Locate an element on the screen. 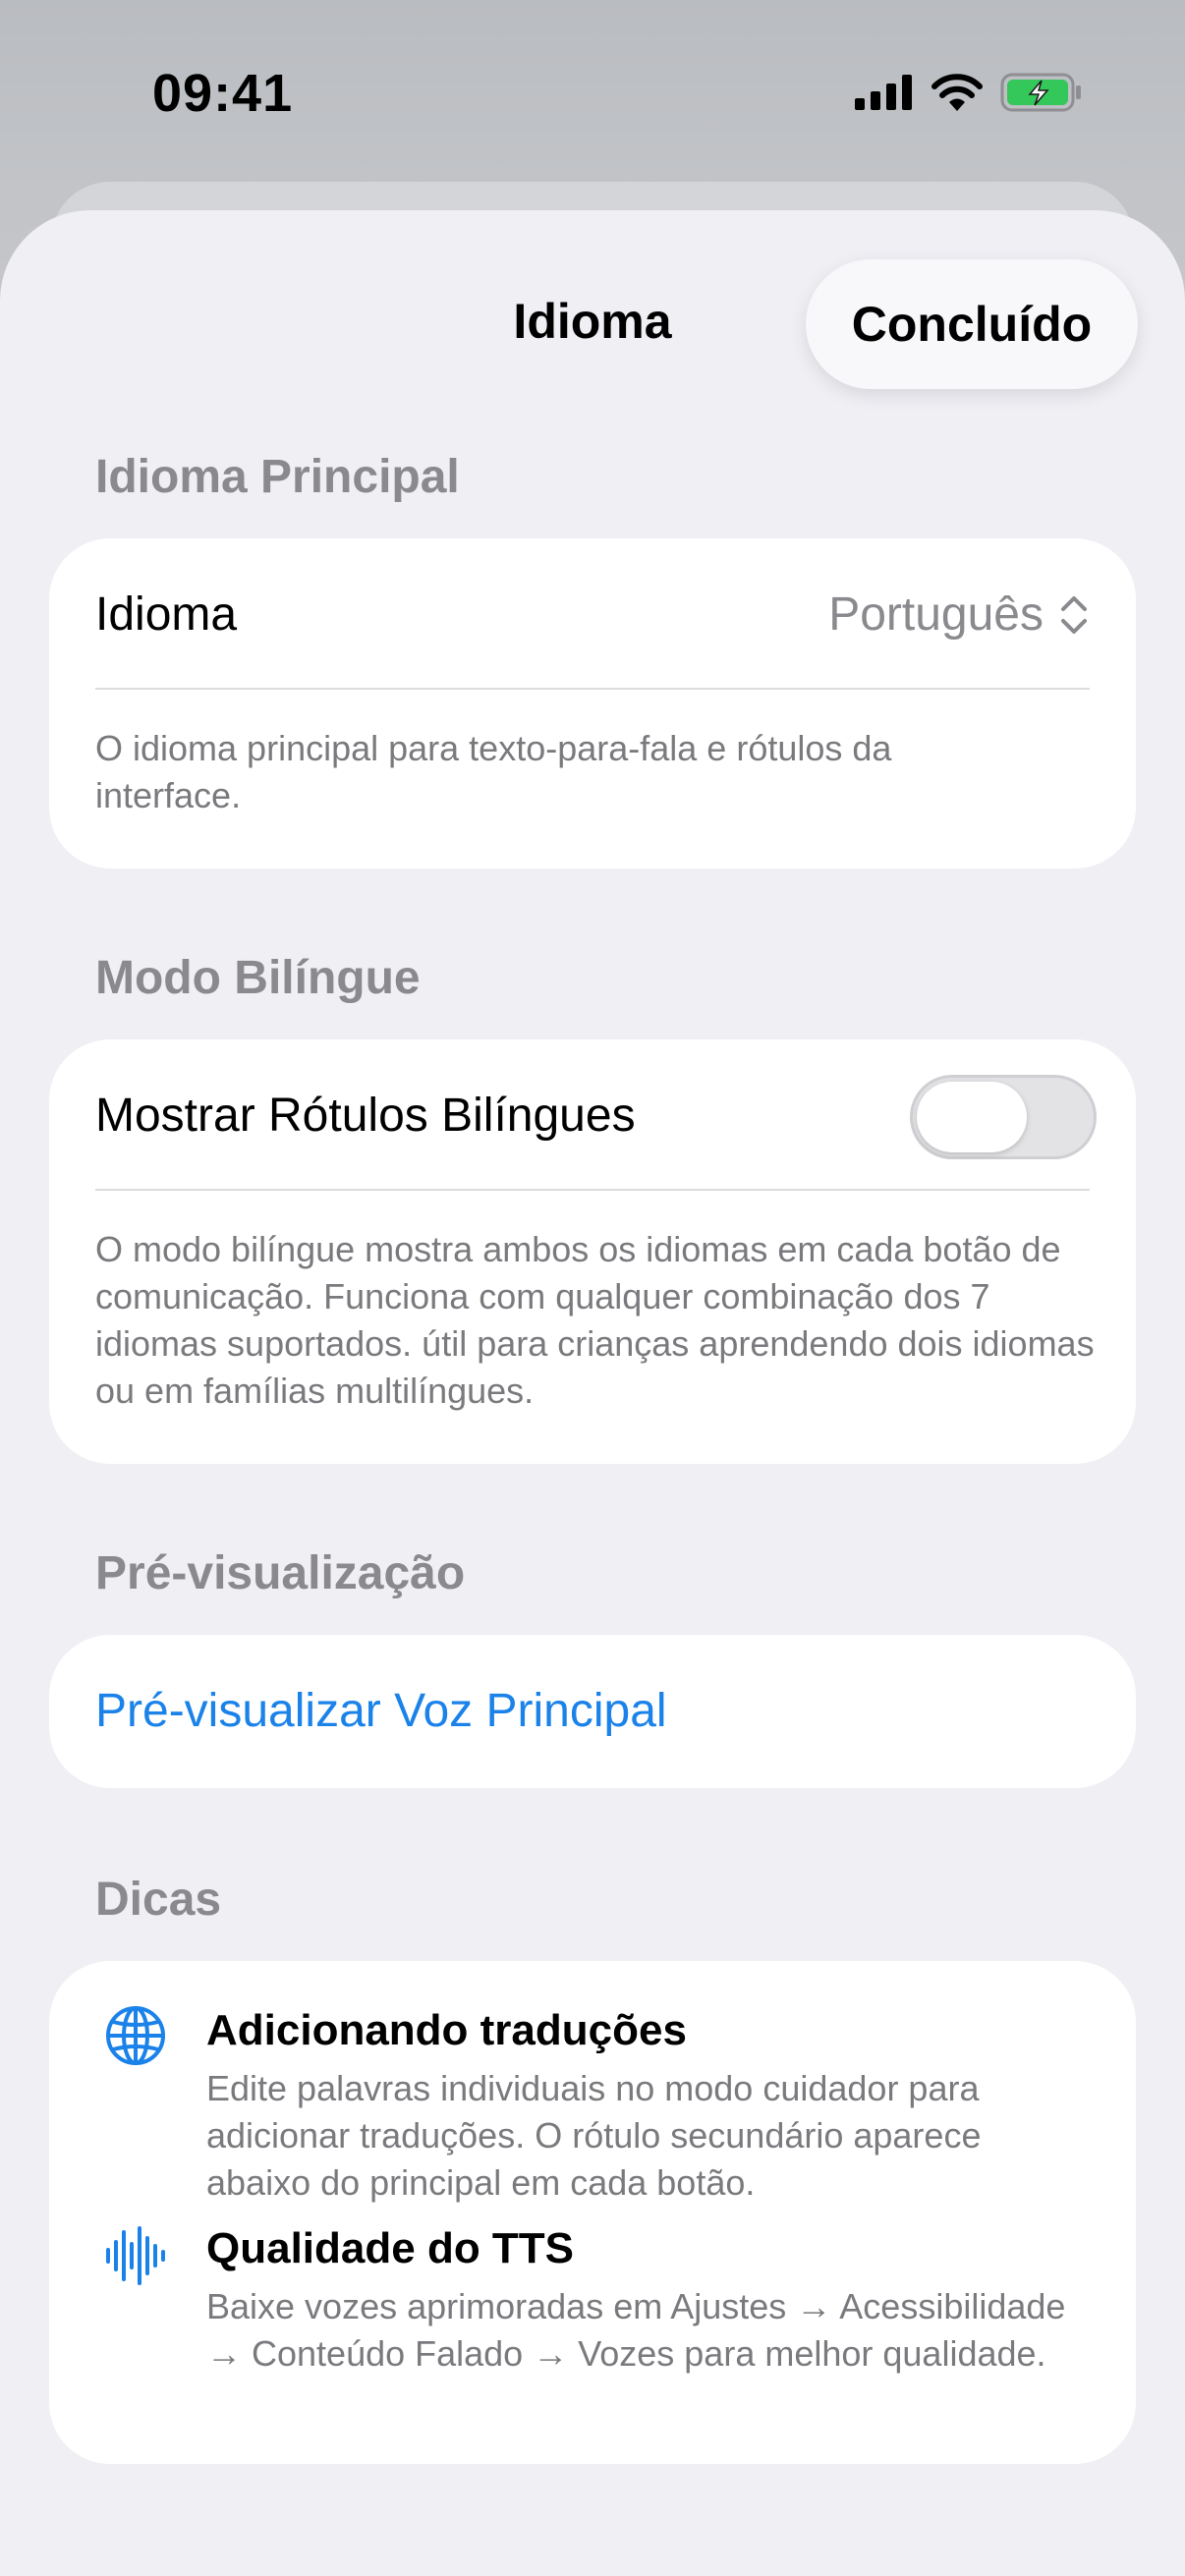 The image size is (1185, 2576). section-header-bilingual: Modo Bilíngue is located at coordinates (258, 978).